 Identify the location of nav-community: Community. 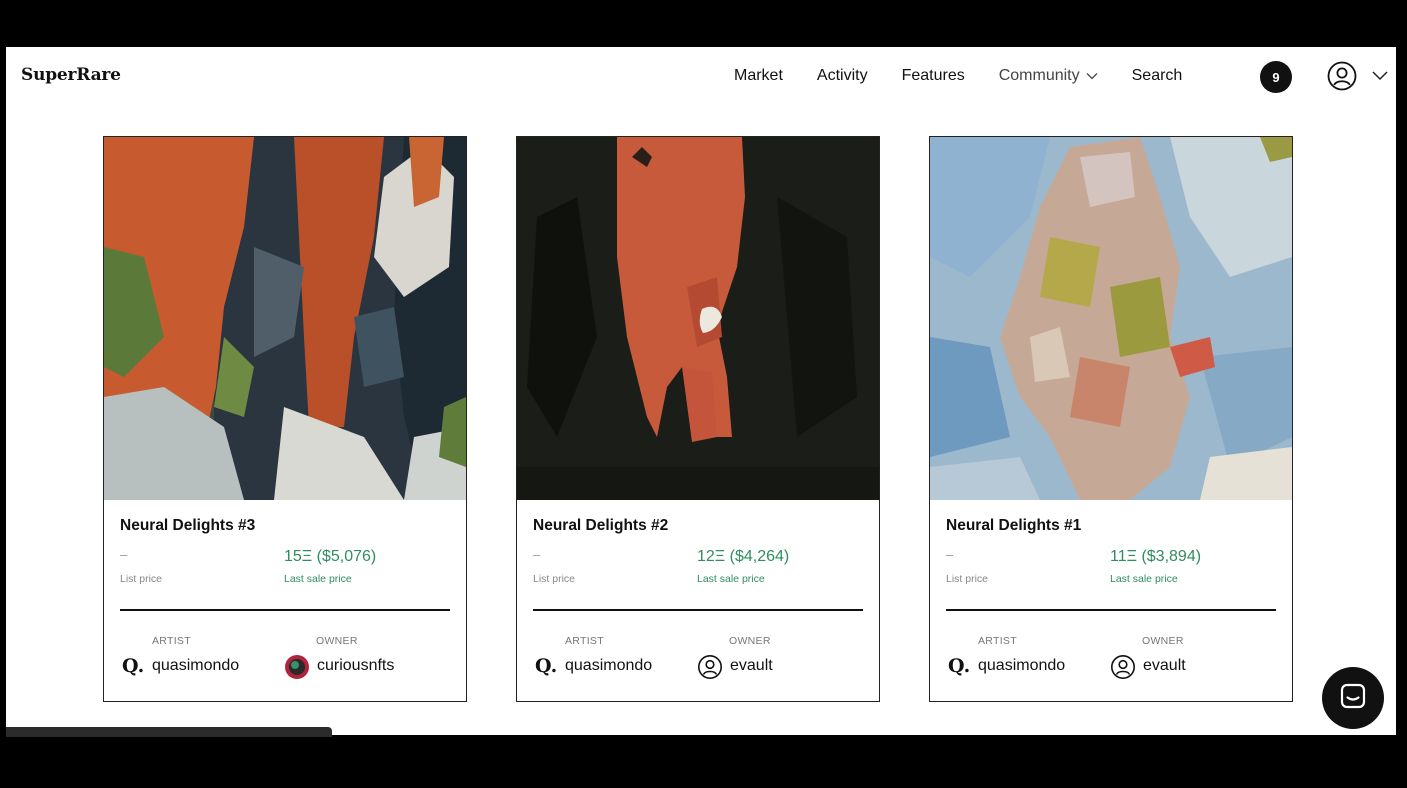
(1048, 76).